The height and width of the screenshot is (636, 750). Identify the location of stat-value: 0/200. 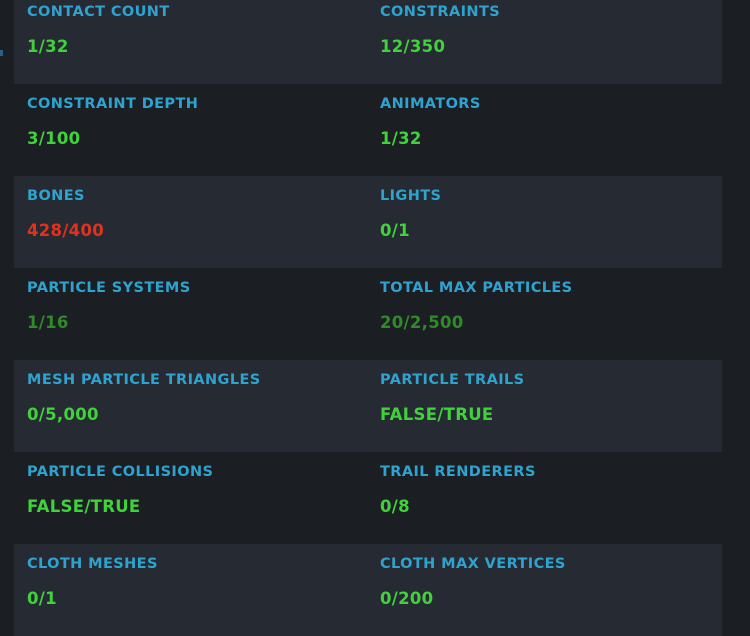
(407, 598).